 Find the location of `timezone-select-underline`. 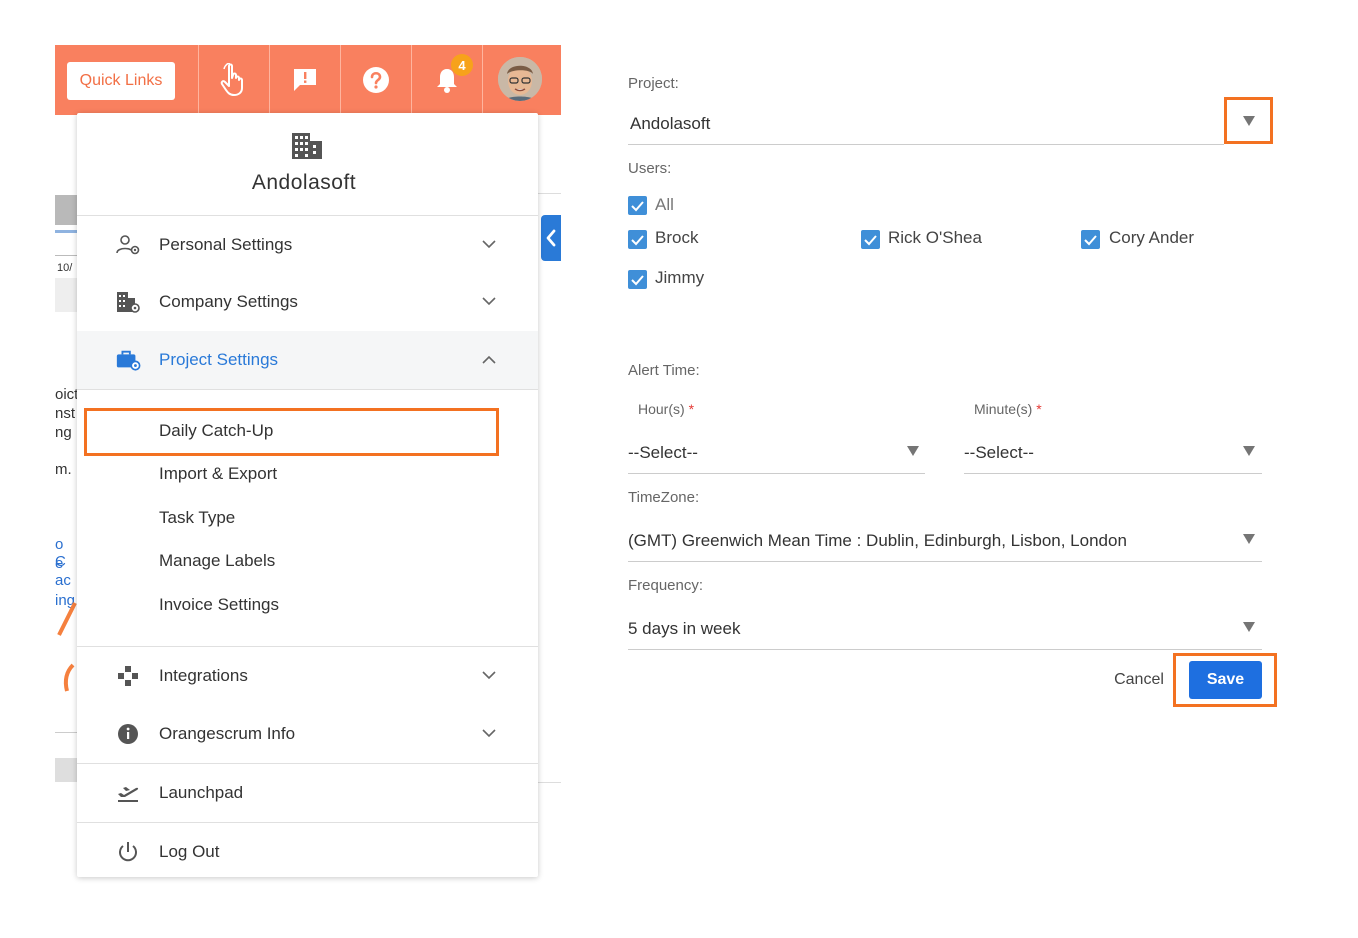

timezone-select-underline is located at coordinates (945, 561).